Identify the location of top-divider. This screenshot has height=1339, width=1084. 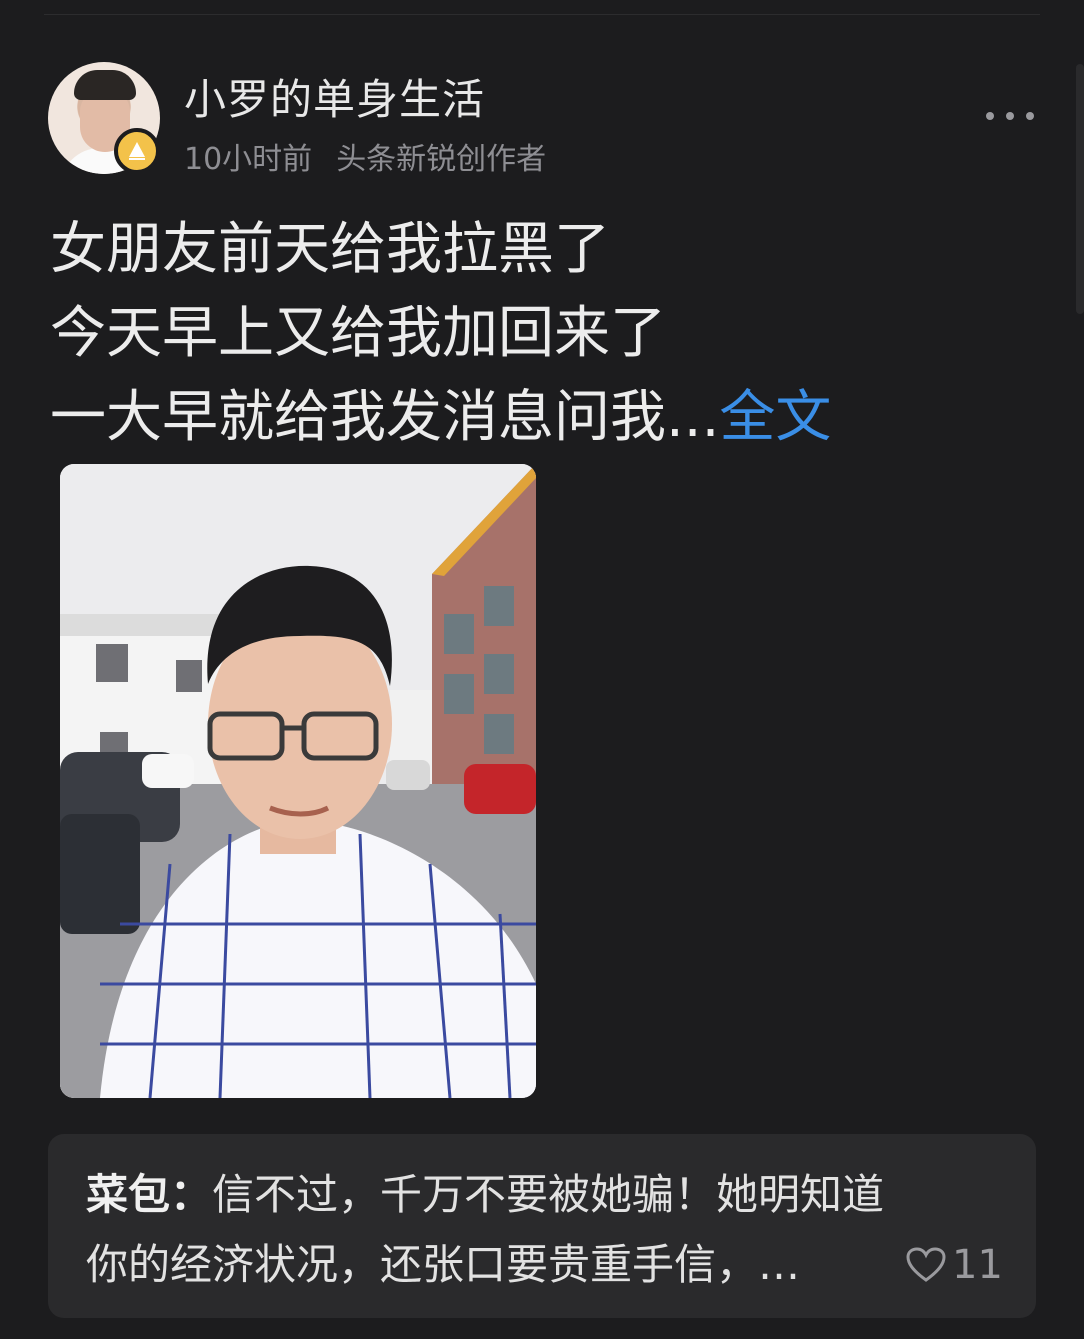
(542, 14).